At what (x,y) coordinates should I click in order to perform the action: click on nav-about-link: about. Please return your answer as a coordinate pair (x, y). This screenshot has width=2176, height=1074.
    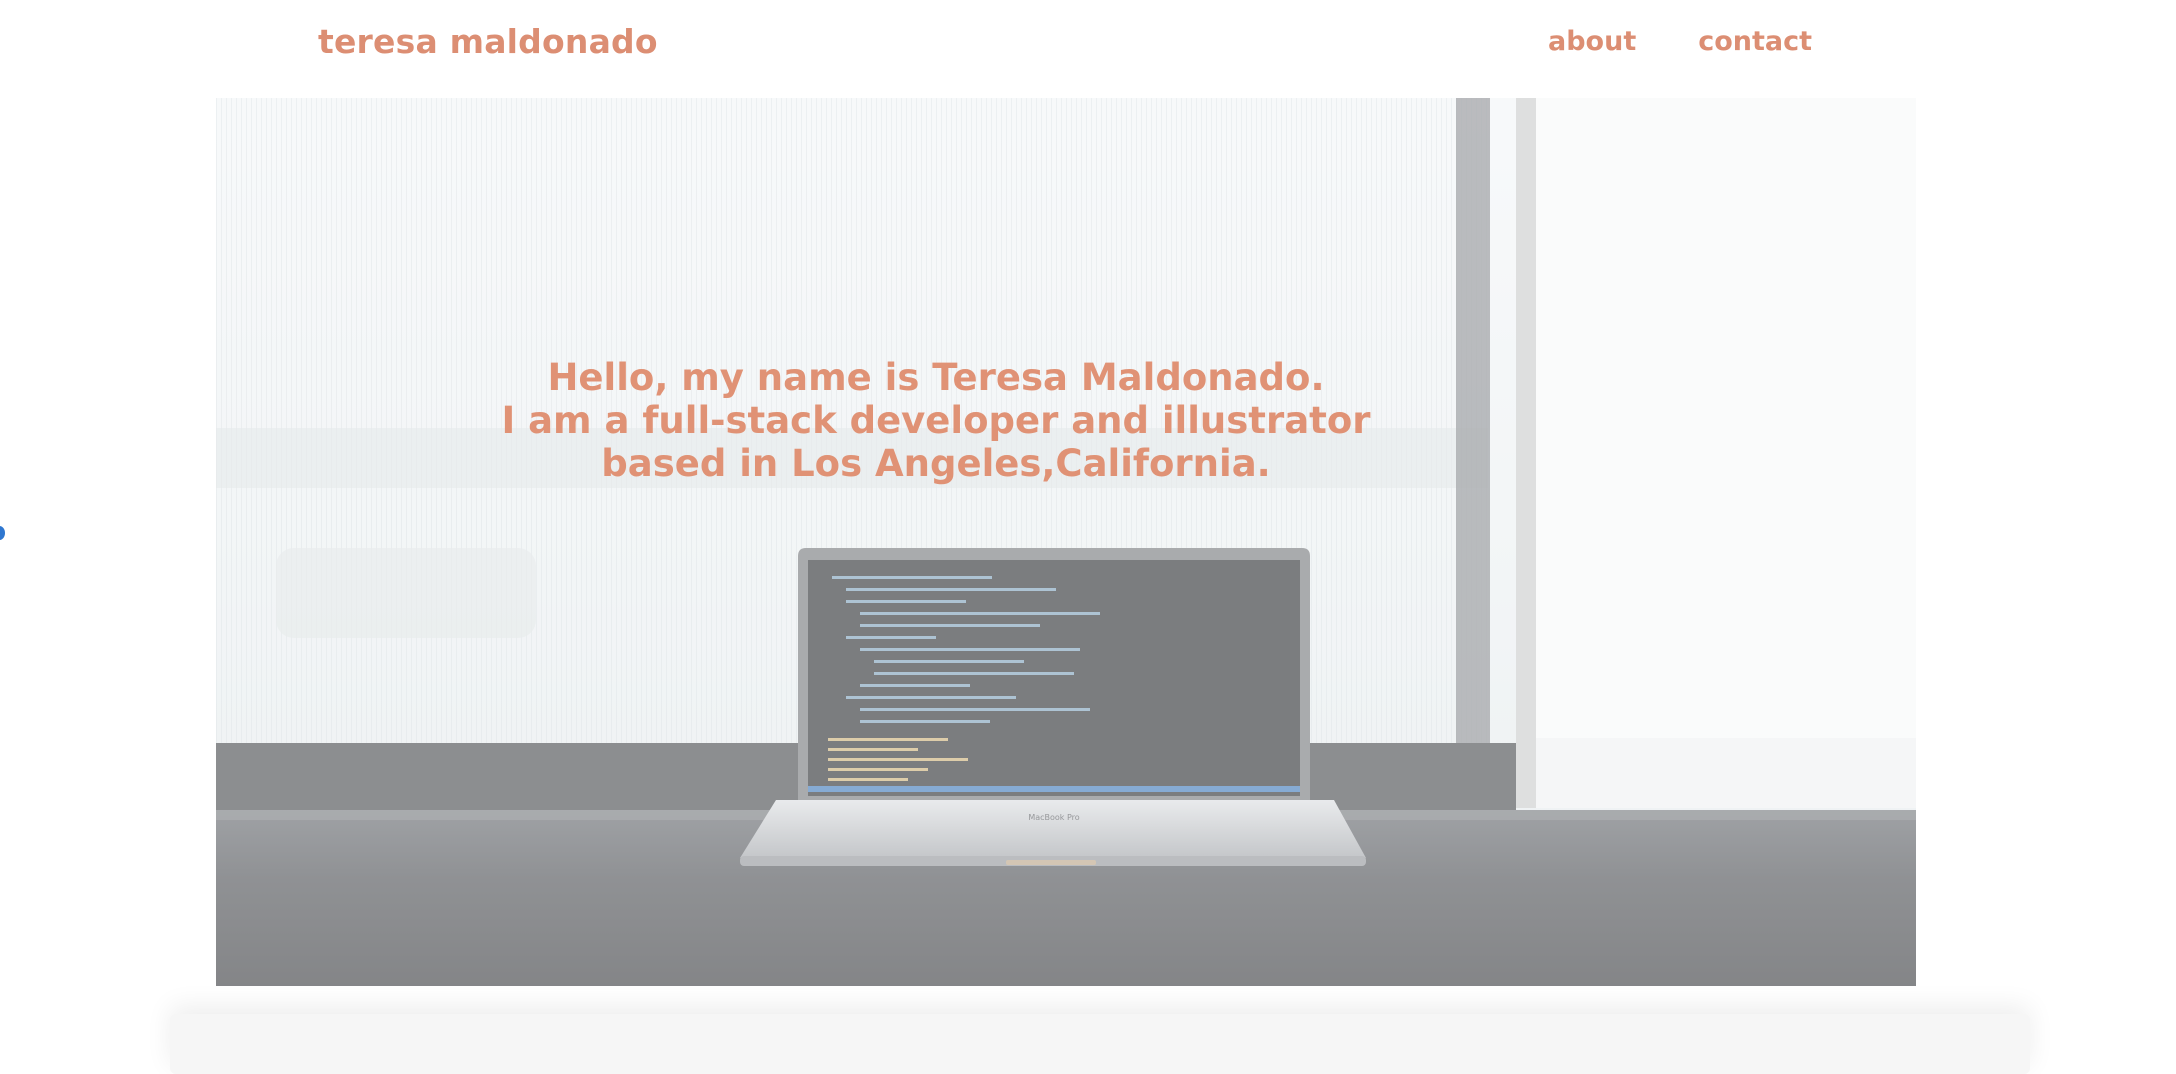
    Looking at the image, I should click on (1592, 41).